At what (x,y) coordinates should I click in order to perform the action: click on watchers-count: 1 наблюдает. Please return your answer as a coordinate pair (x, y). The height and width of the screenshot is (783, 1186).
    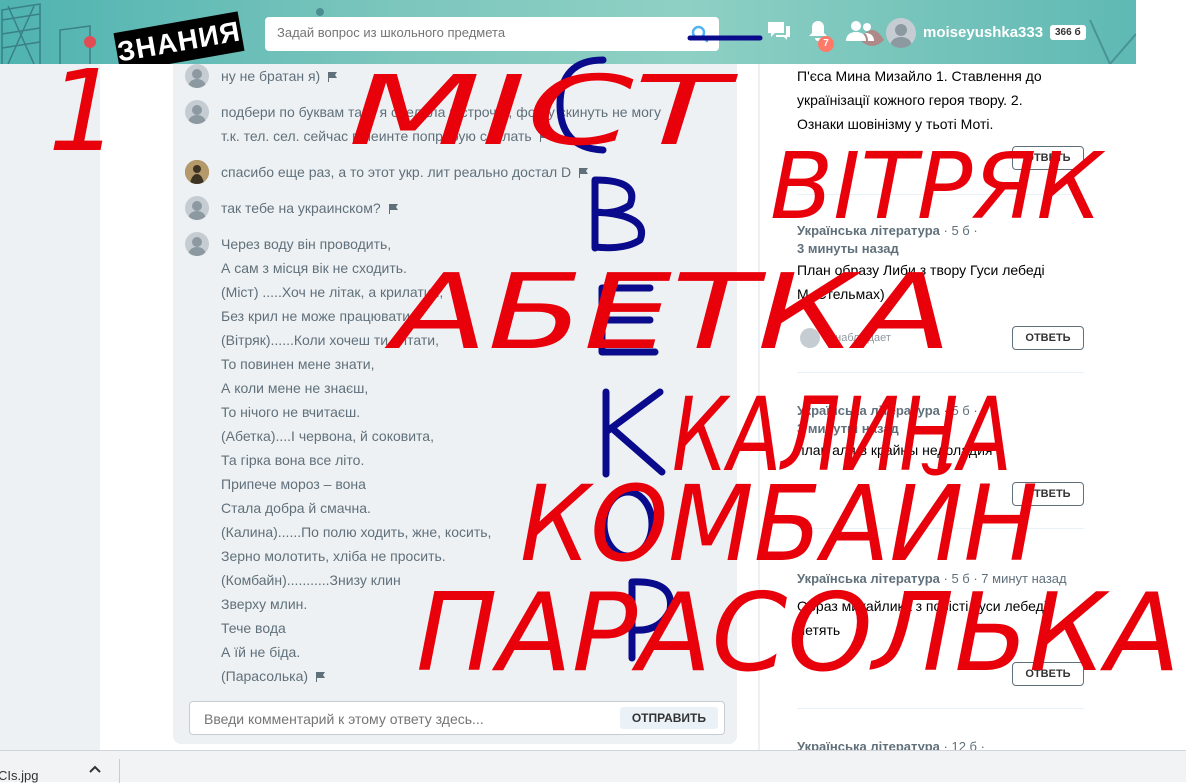
    Looking at the image, I should click on (858, 338).